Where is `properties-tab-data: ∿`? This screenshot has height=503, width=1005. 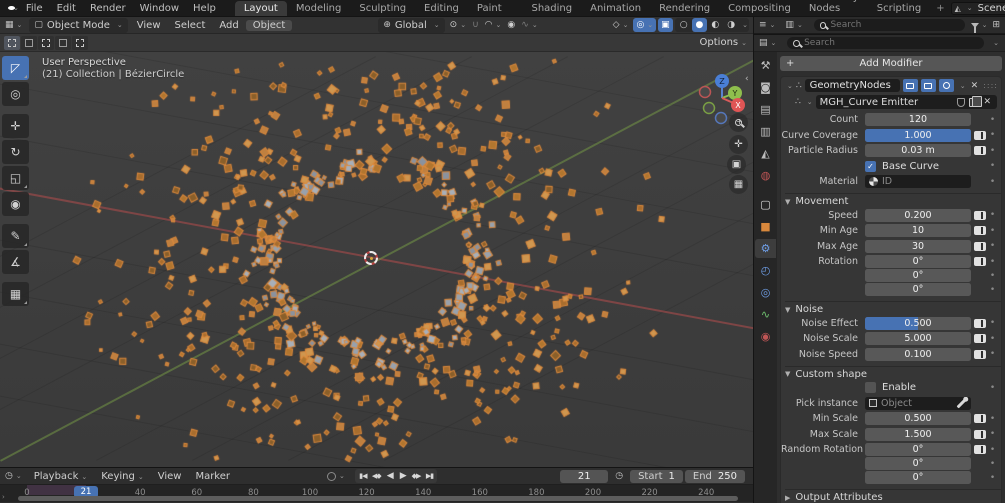
properties-tab-data: ∿ is located at coordinates (765, 314).